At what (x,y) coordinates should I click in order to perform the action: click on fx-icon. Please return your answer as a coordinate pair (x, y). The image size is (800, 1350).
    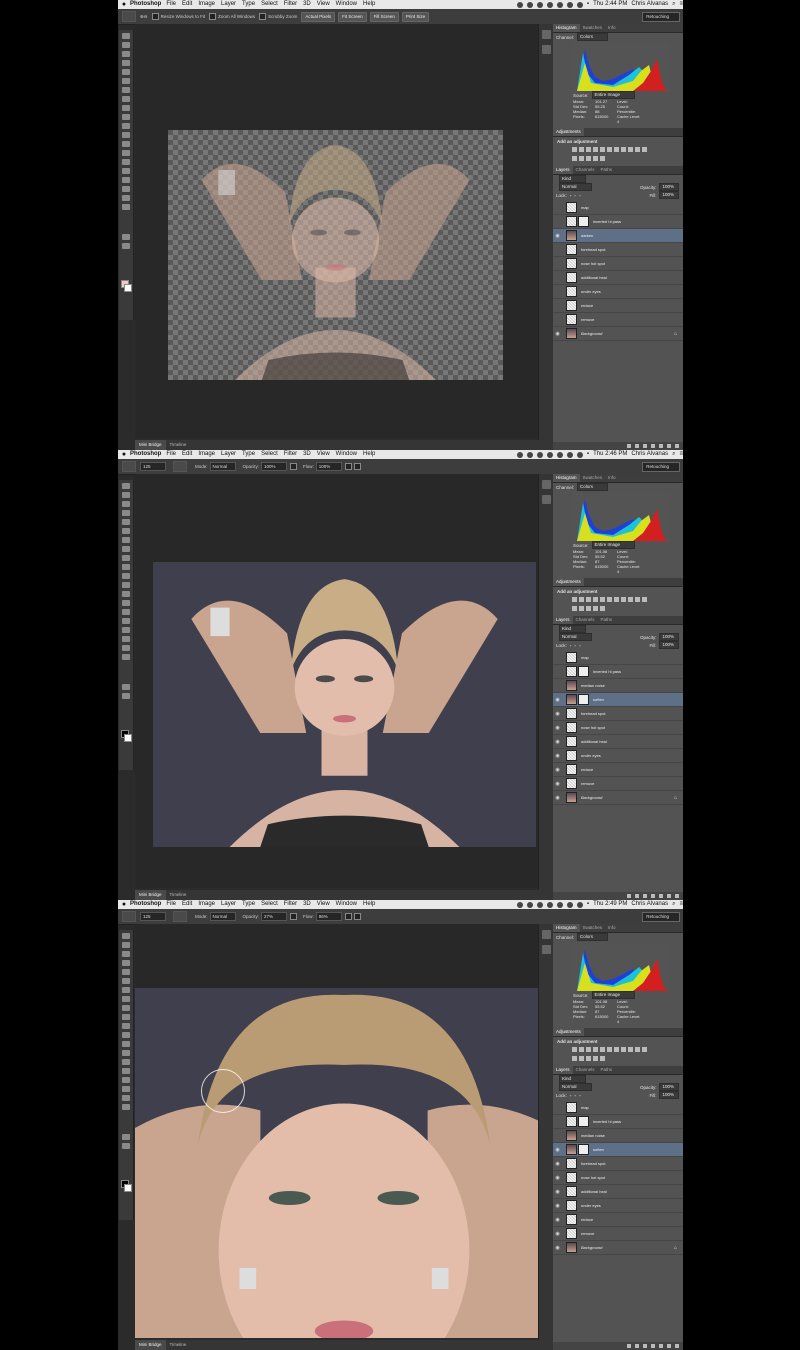
    Looking at the image, I should click on (637, 896).